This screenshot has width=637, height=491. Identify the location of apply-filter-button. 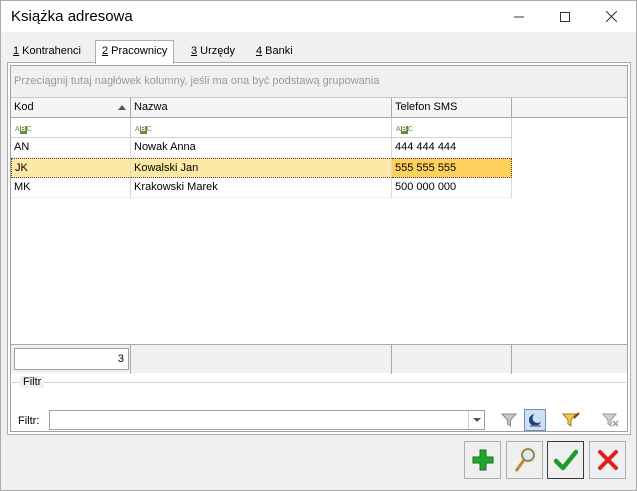
(509, 420).